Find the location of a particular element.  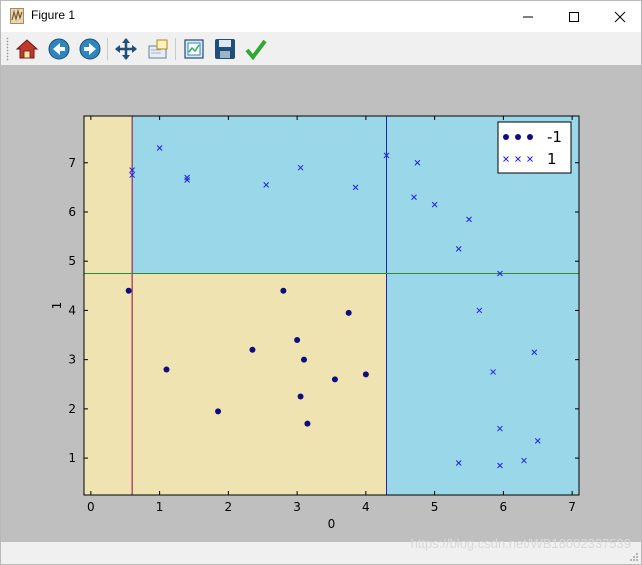

x-tick-label: 3 is located at coordinates (297, 507).